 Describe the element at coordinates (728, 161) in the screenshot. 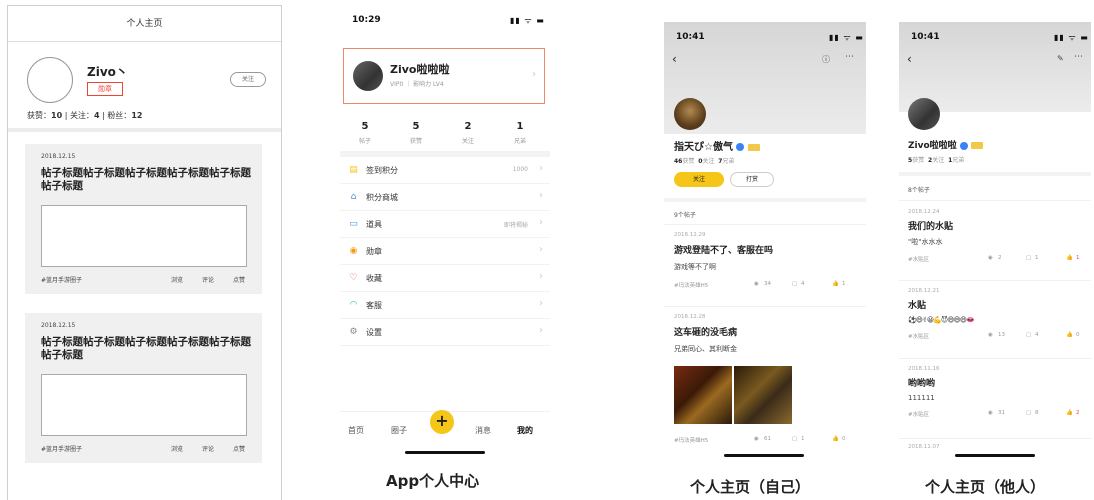

I see `brothers-label: 兄弟` at that location.